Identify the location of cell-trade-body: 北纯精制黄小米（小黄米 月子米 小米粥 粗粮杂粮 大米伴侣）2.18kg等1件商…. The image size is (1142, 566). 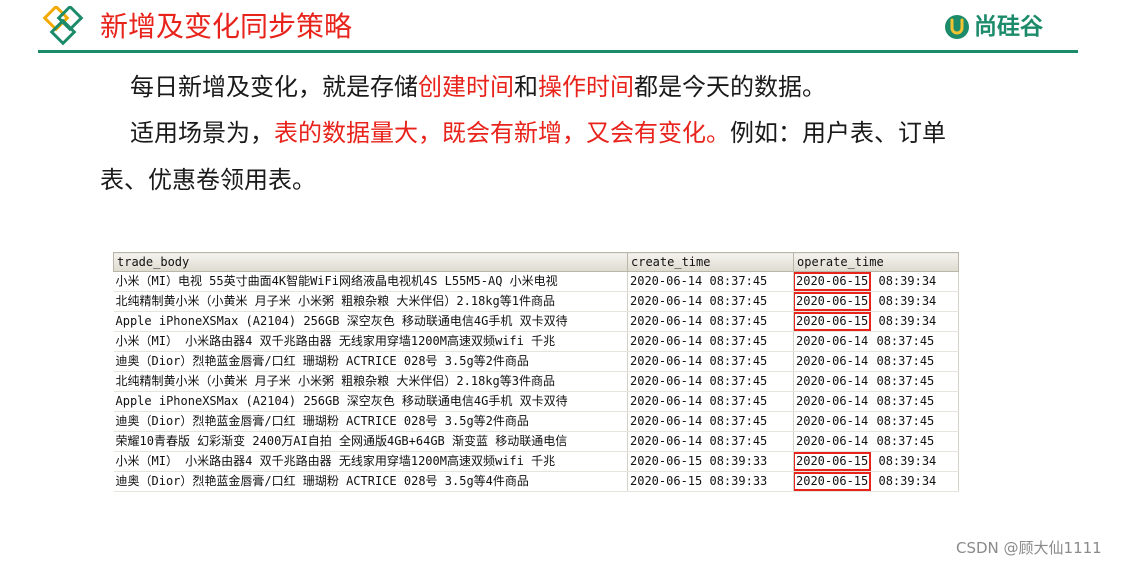
(370, 301).